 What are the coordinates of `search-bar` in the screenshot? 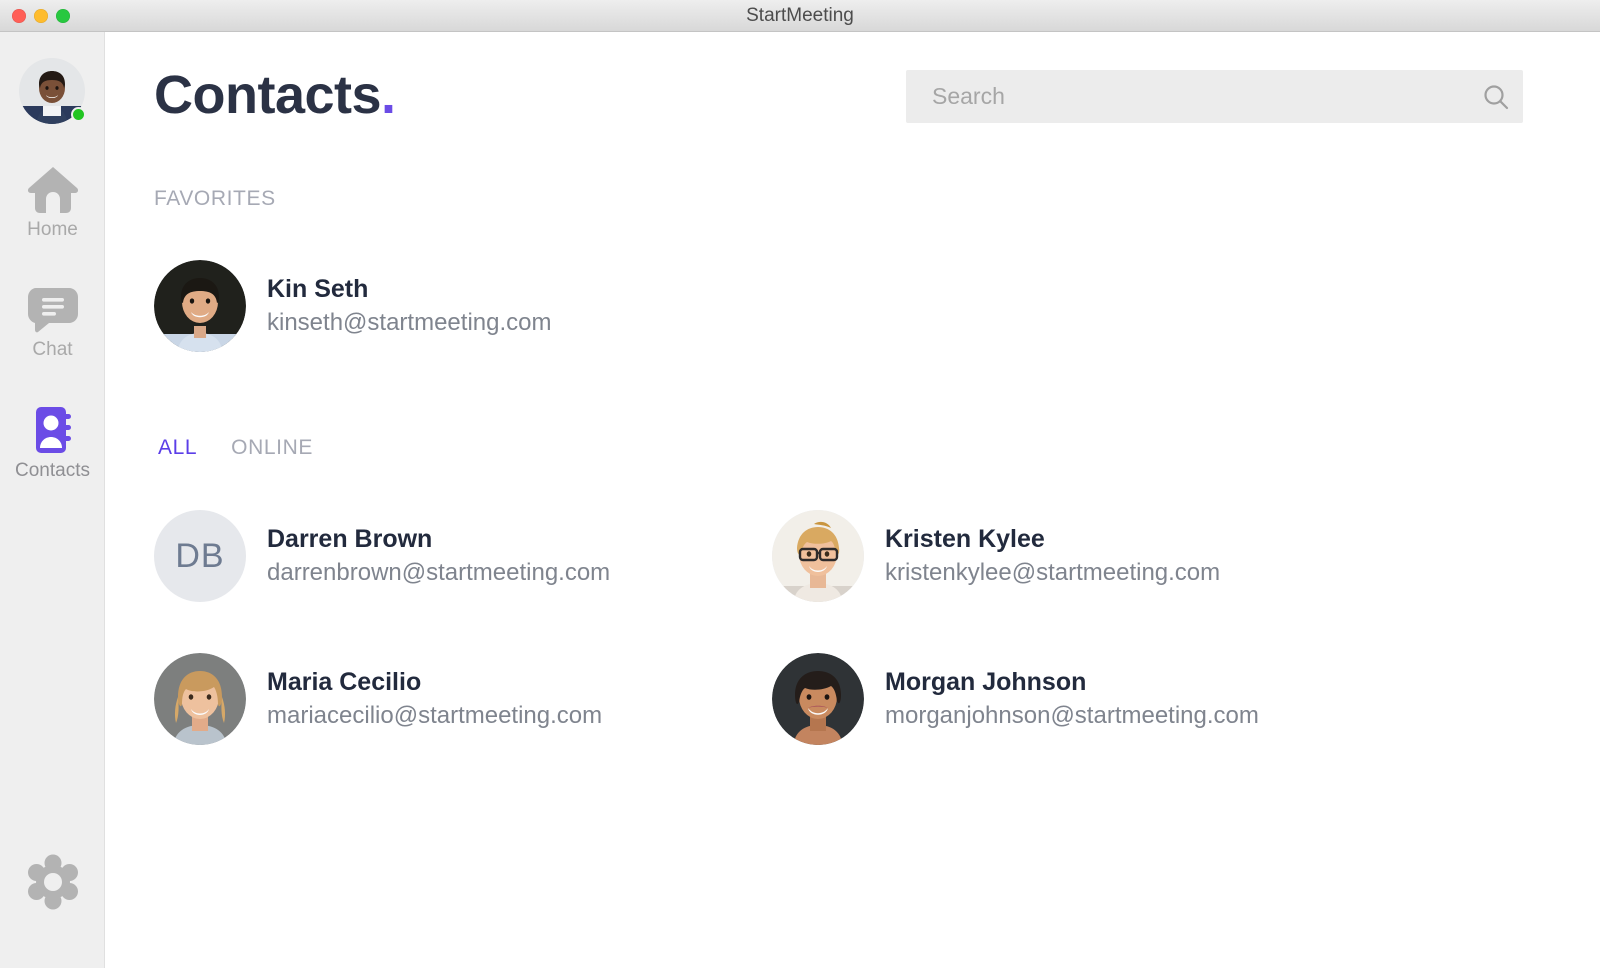 It's located at (1214, 96).